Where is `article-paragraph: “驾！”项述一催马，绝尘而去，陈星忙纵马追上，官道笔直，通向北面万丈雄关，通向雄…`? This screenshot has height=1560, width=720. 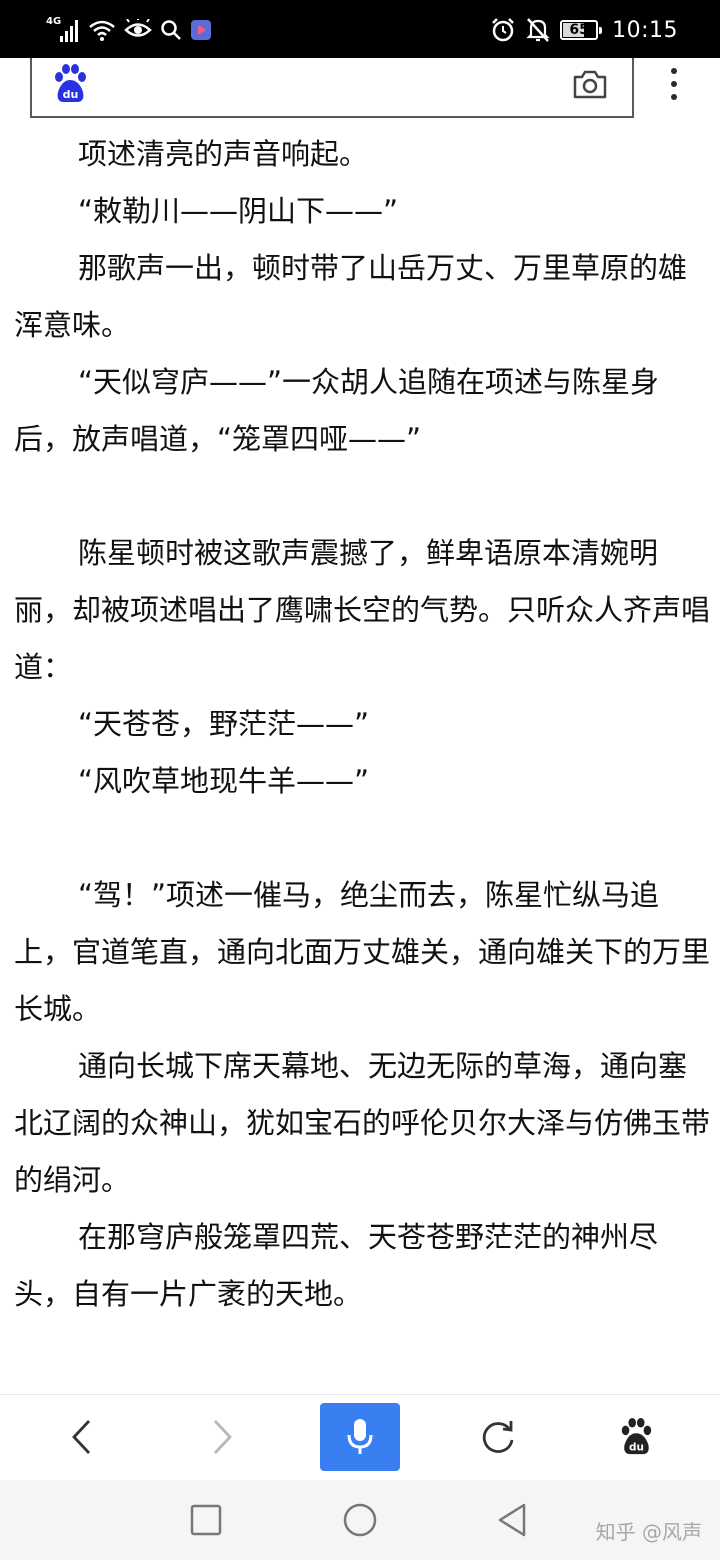 article-paragraph: “驾！”项述一催马，绝尘而去，陈星忙纵马追上，官道笔直，通向北面万丈雄关，通向雄… is located at coordinates (362, 952).